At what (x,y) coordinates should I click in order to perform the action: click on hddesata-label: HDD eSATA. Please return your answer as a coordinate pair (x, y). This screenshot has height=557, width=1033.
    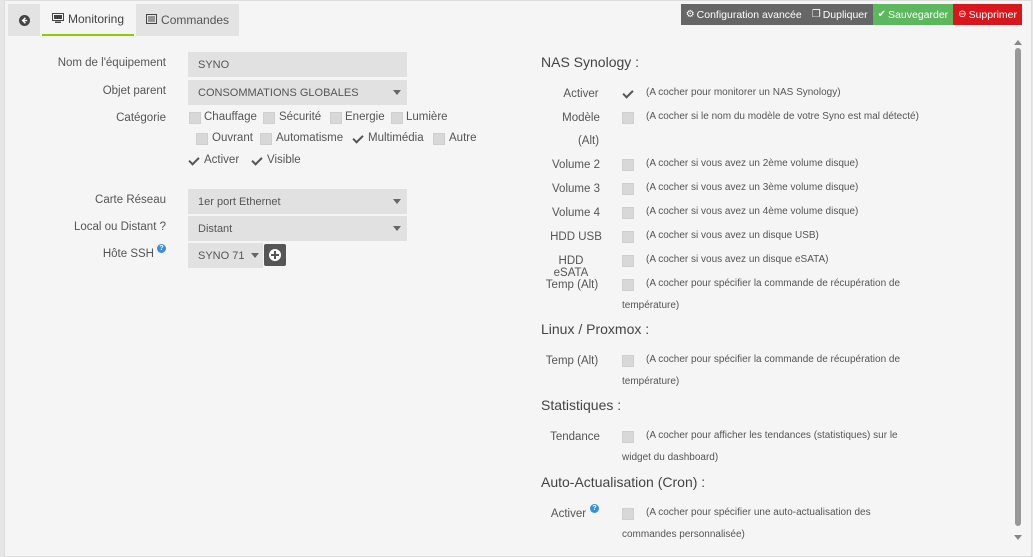
    Looking at the image, I should click on (571, 267).